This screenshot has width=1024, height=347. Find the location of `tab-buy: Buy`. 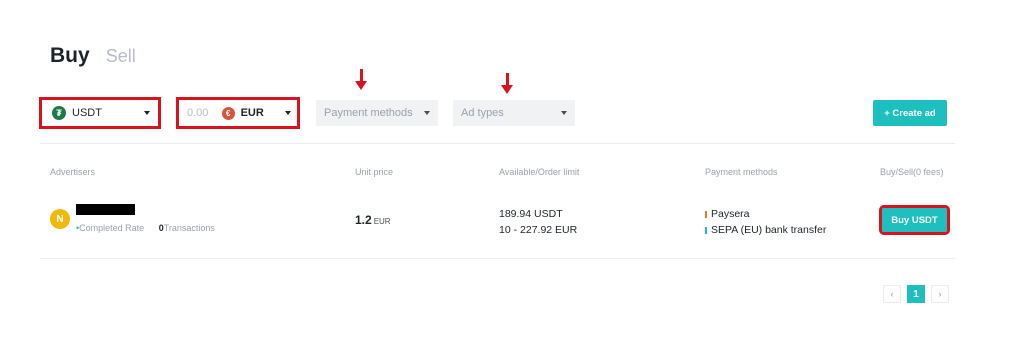

tab-buy: Buy is located at coordinates (70, 56).